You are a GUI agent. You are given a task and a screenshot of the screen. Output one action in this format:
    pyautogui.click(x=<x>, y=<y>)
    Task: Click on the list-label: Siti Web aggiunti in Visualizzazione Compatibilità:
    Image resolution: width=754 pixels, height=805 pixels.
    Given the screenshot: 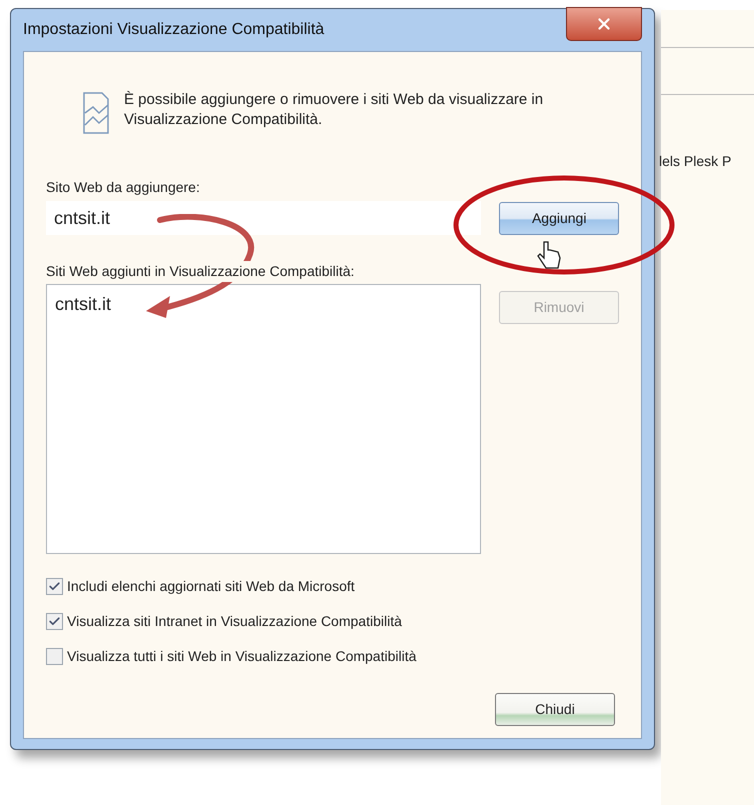 What is the action you would take?
    pyautogui.click(x=200, y=271)
    